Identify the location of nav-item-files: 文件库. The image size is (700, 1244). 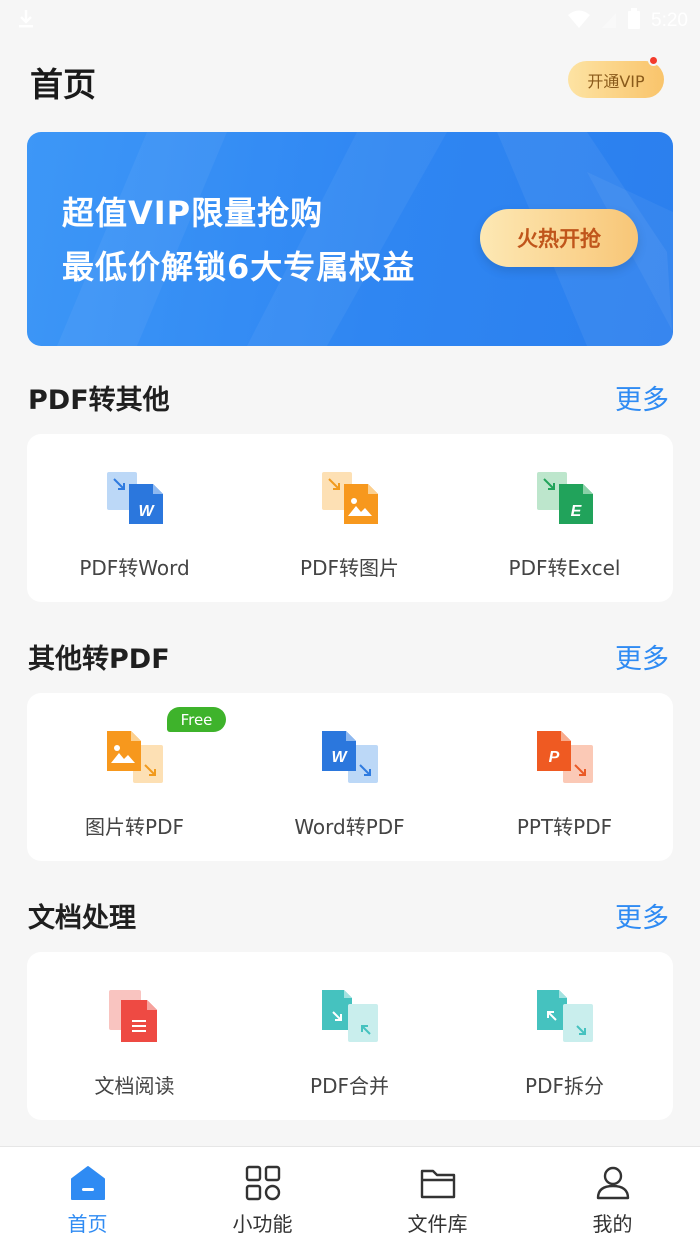
(437, 1195).